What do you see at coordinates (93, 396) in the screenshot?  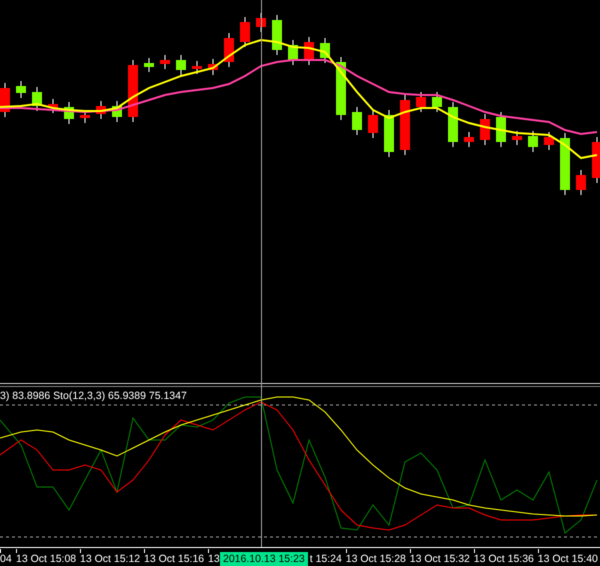 I see `indicator-label: 3) 83.8986 Sto(12,3,3) 65.9389 75.1347` at bounding box center [93, 396].